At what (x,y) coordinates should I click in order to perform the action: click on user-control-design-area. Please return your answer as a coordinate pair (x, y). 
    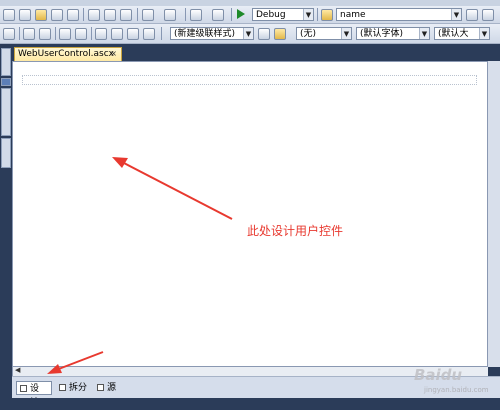
    Looking at the image, I should click on (249, 80).